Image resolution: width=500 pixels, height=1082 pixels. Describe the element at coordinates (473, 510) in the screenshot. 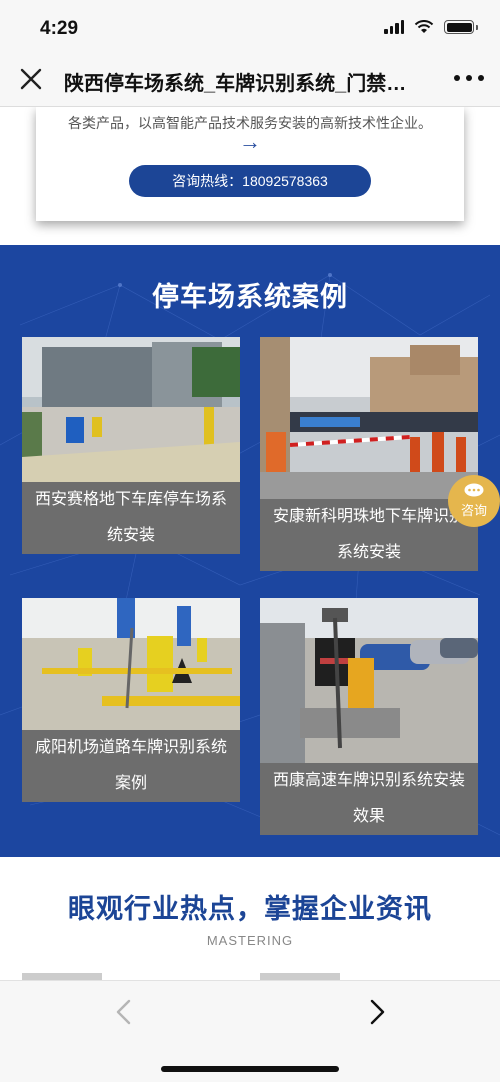

I see `consult-label: 咨询` at that location.